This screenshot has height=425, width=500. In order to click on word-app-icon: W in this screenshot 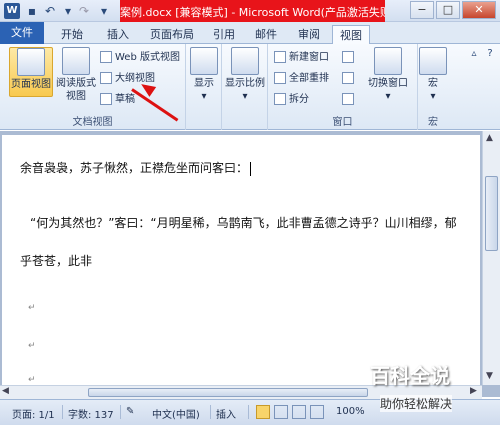, I will do `click(12, 11)`.